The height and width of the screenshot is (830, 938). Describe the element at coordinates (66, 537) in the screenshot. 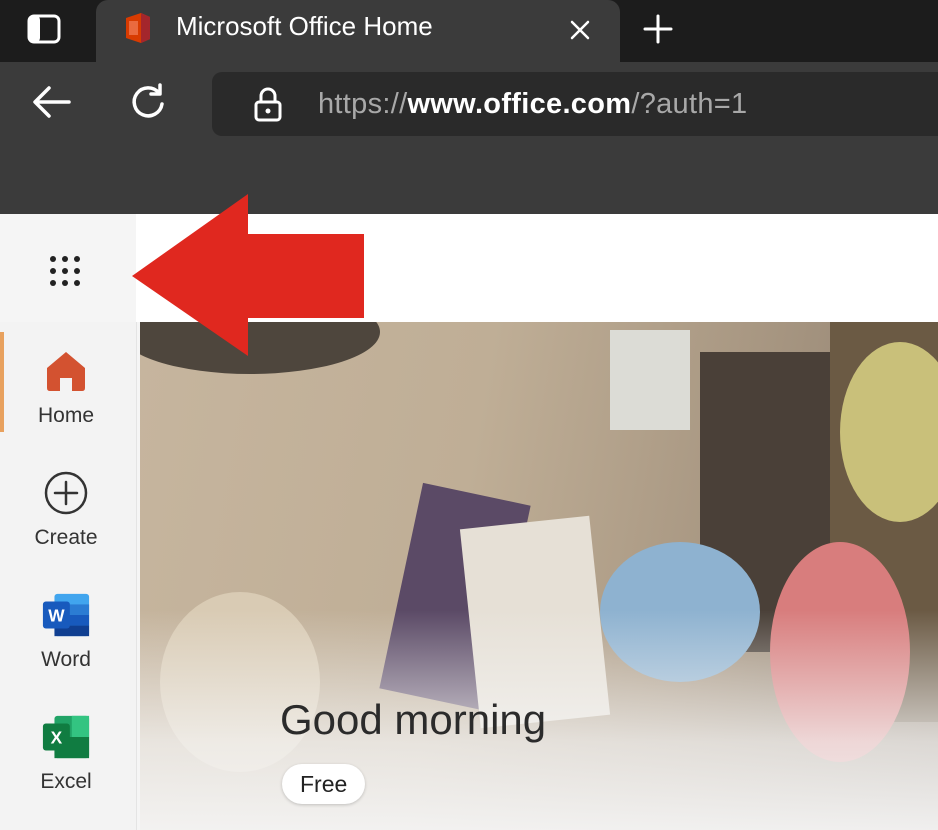

I see `sidebar-item-label: Create` at that location.